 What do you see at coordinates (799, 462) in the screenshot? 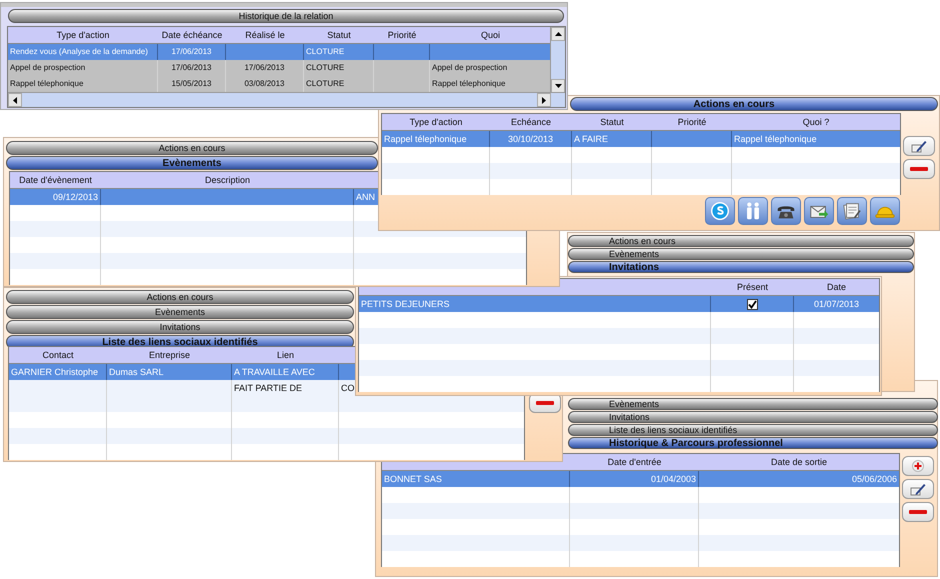
I see `column-header: Date de sortie` at bounding box center [799, 462].